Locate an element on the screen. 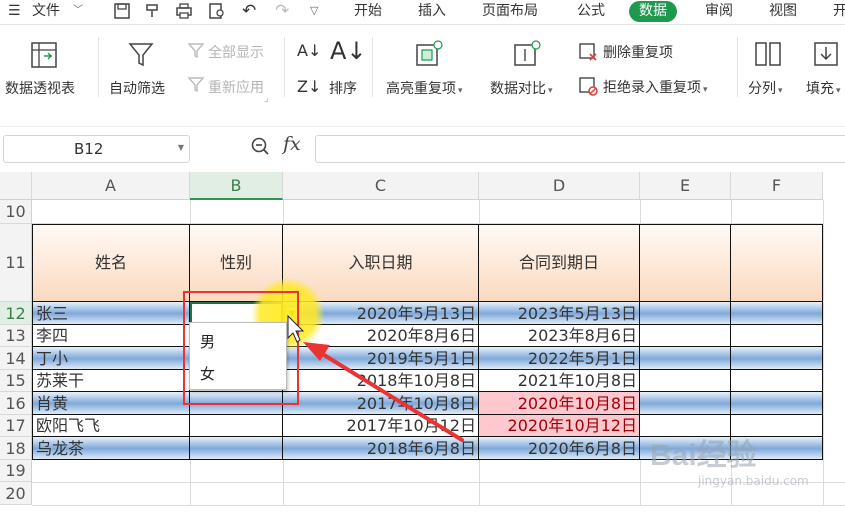 The image size is (845, 514). mouse-cursor-icon is located at coordinates (296, 328).